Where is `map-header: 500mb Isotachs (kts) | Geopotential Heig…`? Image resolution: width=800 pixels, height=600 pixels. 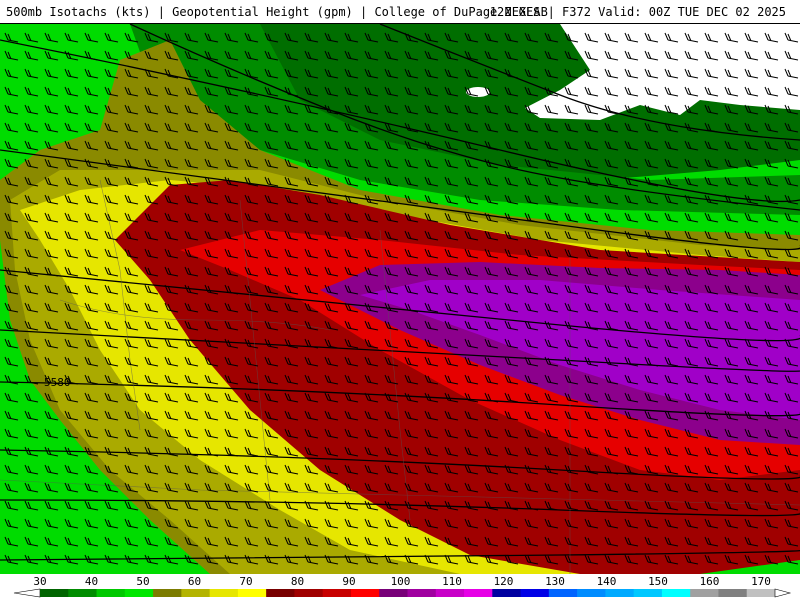 map-header: 500mb Isotachs (kts) | Geopotential Heig… is located at coordinates (400, 12).